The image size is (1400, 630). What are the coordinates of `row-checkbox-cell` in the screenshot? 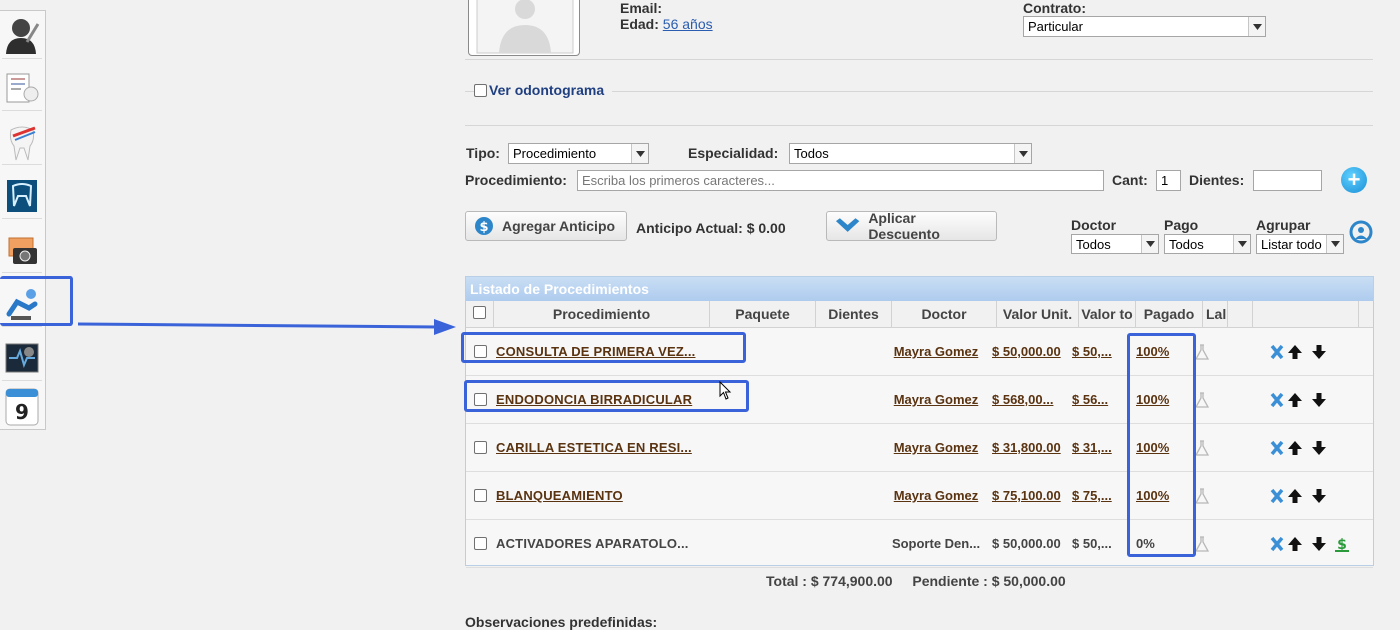 It's located at (484, 399).